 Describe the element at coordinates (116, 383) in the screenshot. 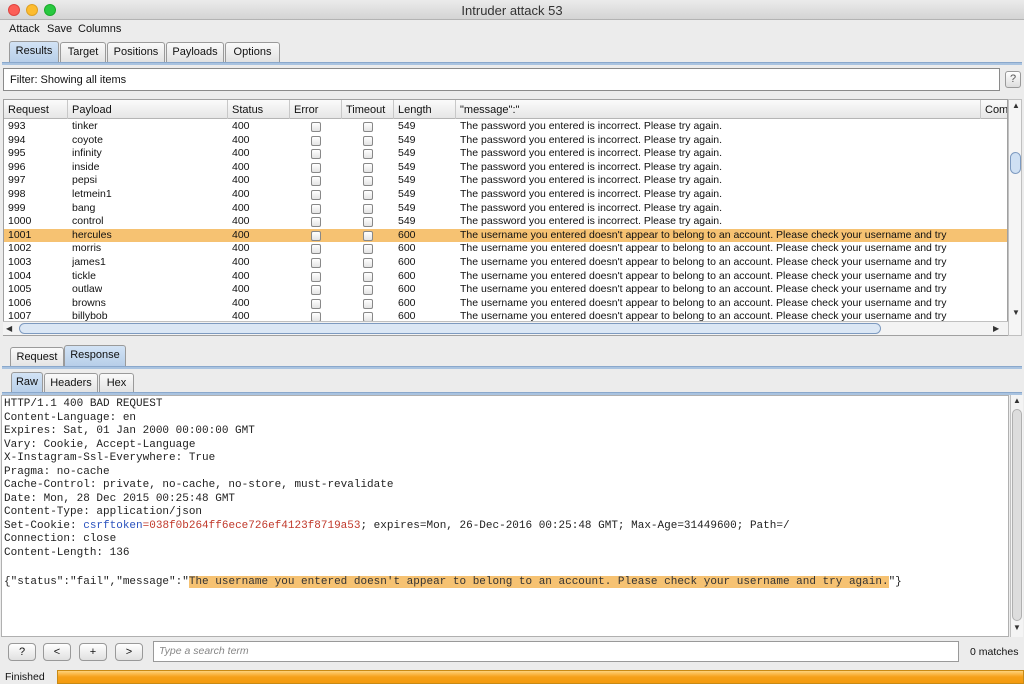

I see `tab-hex: Hex` at that location.